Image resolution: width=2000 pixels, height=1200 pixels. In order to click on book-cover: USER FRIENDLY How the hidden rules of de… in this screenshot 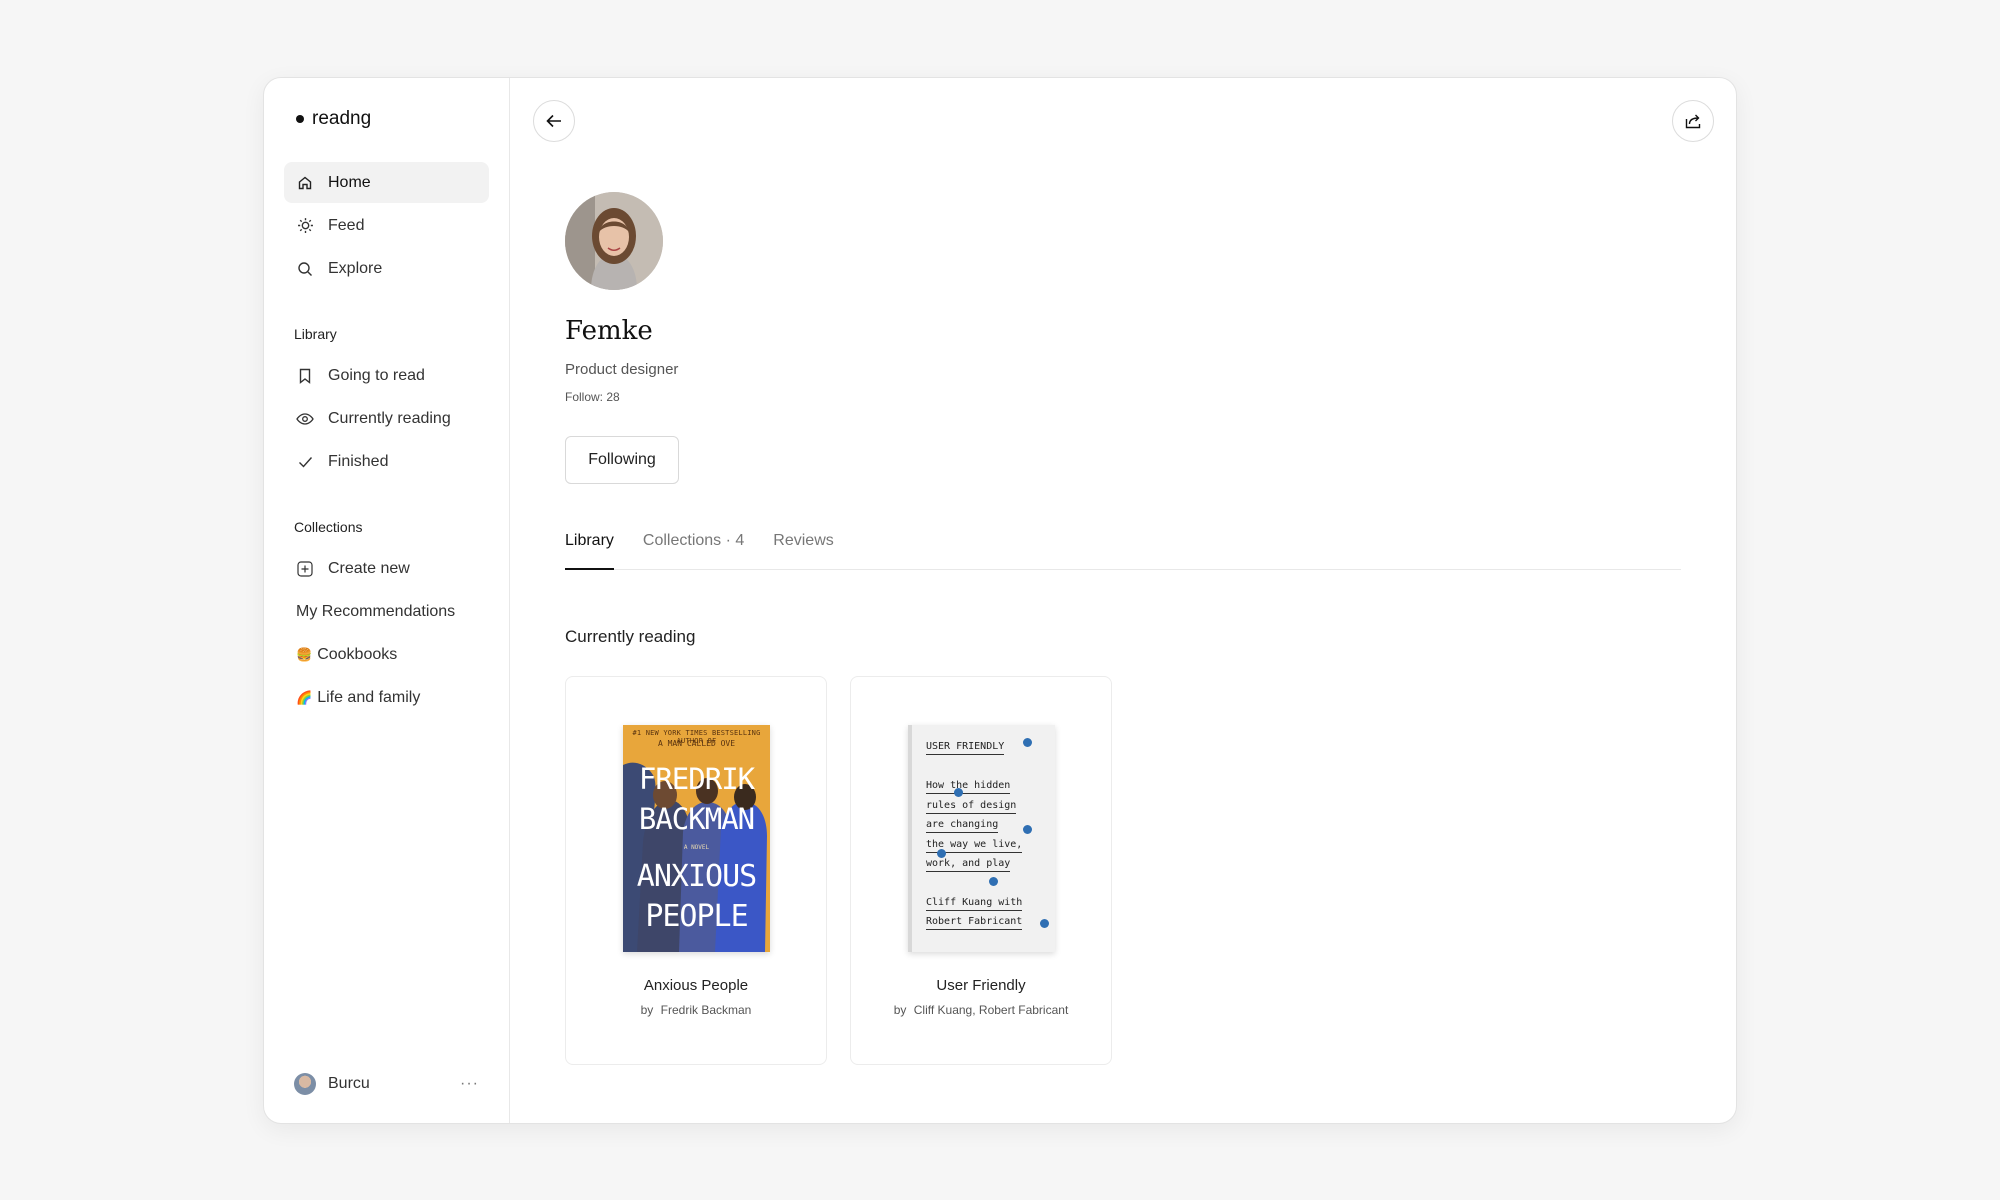, I will do `click(981, 838)`.